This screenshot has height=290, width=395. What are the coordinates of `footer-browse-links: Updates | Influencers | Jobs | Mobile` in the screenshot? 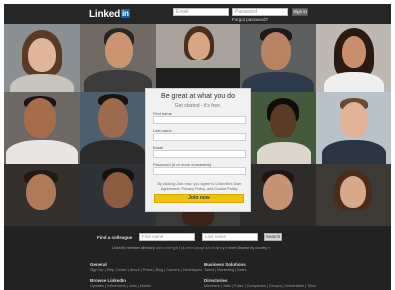 It's located at (120, 286).